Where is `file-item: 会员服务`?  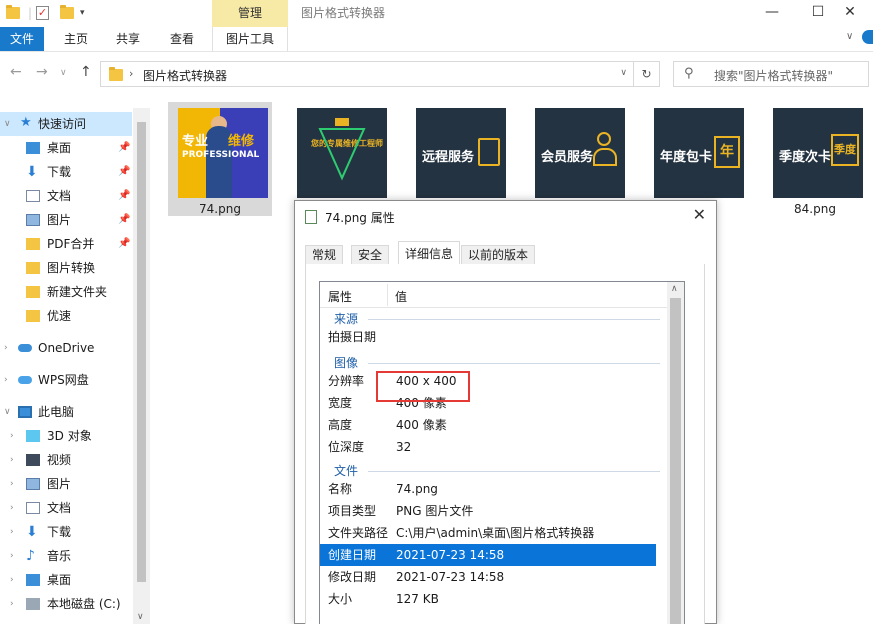
file-item: 会员服务 is located at coordinates (577, 159).